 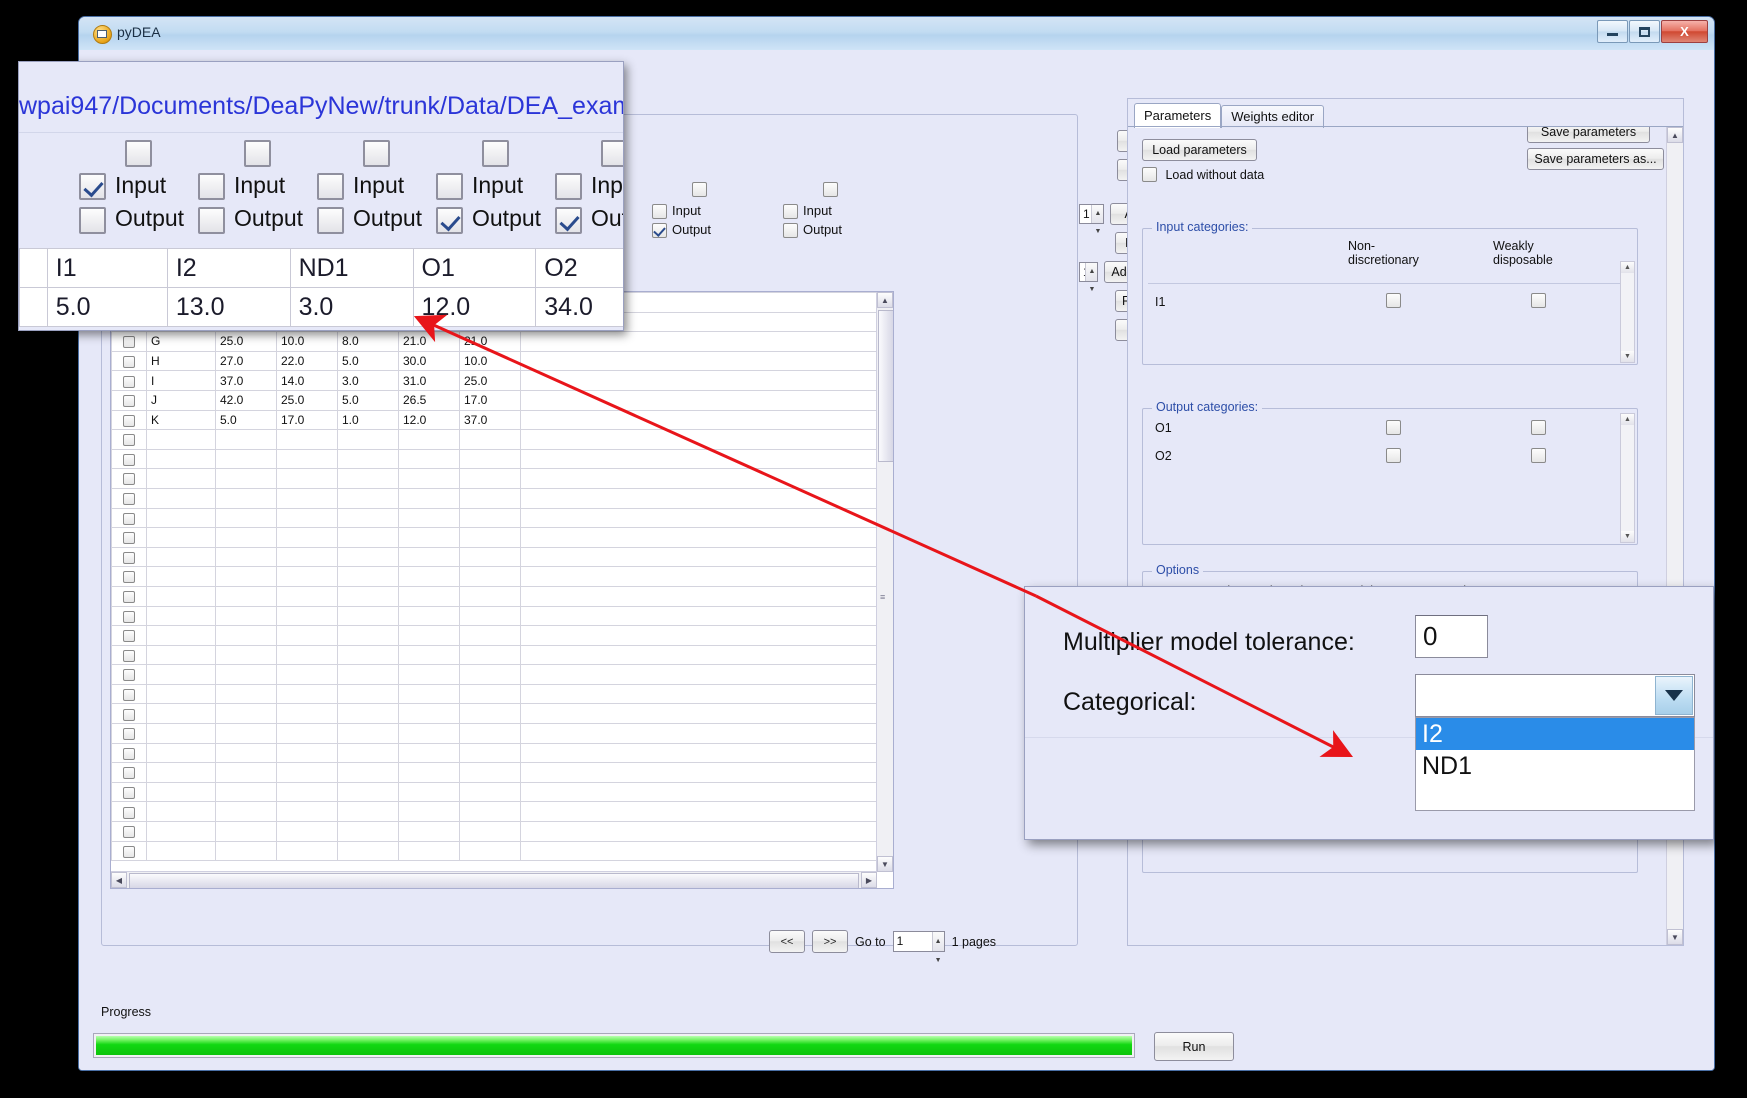 I want to click on input-I1-non-discretionary-checkbox, so click(x=1393, y=300).